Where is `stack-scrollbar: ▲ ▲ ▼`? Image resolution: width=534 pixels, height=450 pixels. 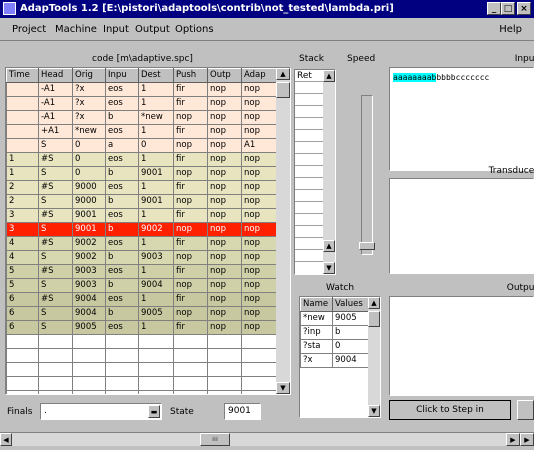 stack-scrollbar: ▲ ▲ ▼ is located at coordinates (329, 172).